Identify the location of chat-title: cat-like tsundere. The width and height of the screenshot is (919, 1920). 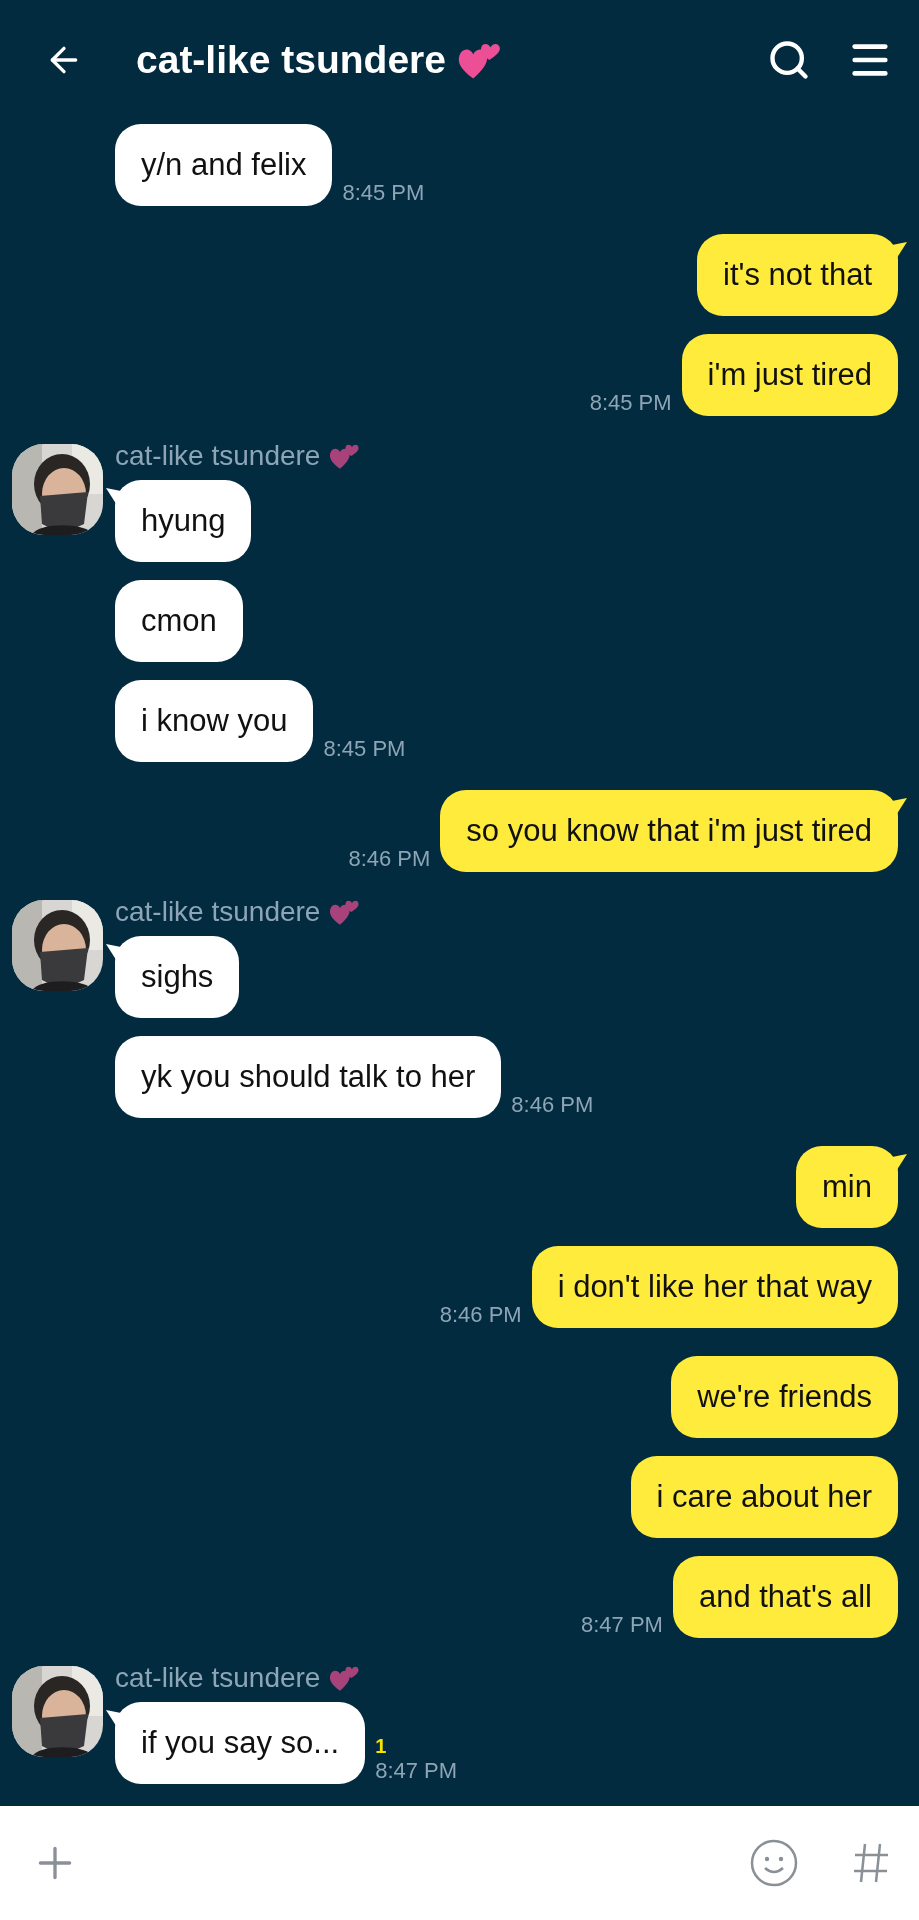
(291, 60).